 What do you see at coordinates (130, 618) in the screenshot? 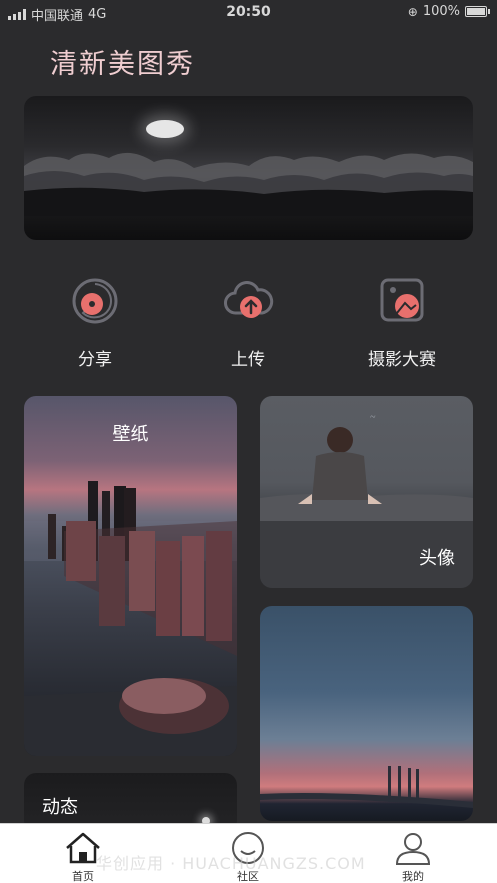
I see `pier-image` at bounding box center [130, 618].